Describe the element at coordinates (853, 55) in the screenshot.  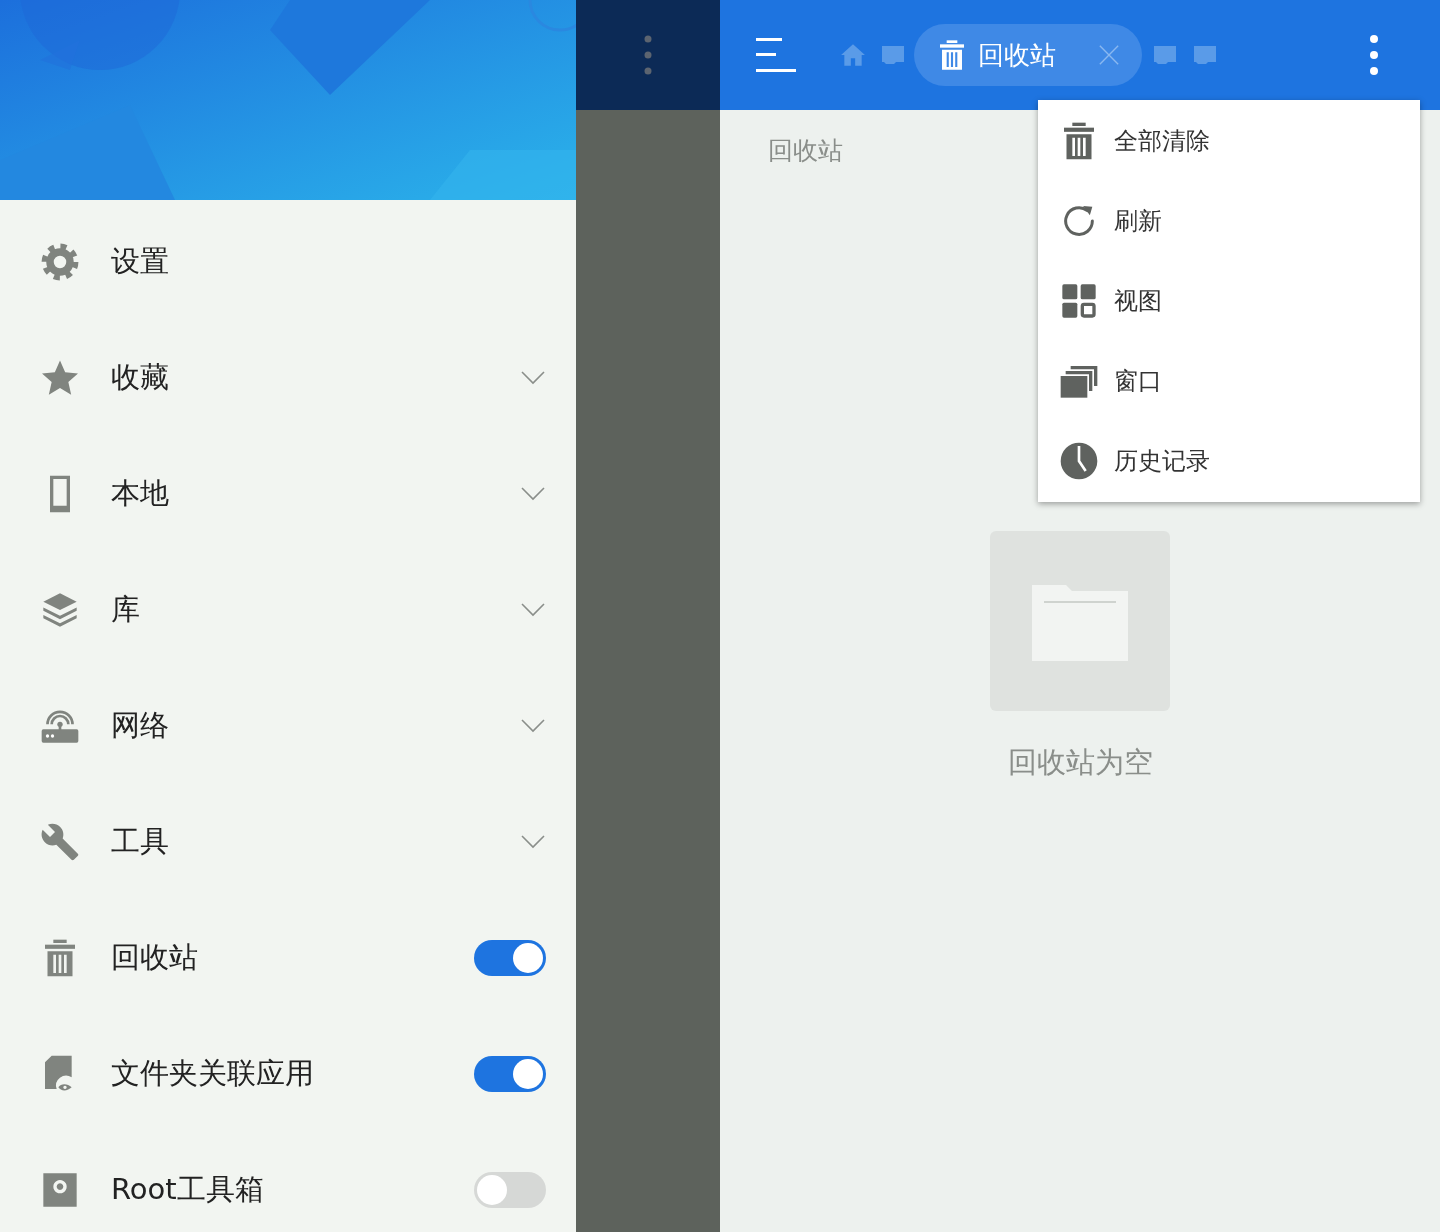
I see `home-icon` at that location.